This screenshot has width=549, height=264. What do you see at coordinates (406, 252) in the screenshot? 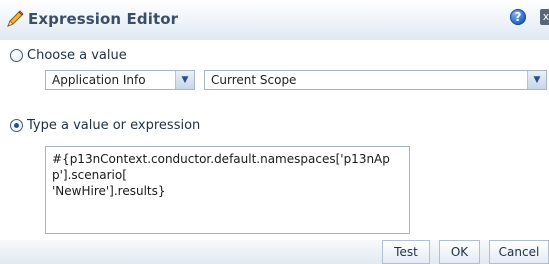
I see `test-button: Test` at bounding box center [406, 252].